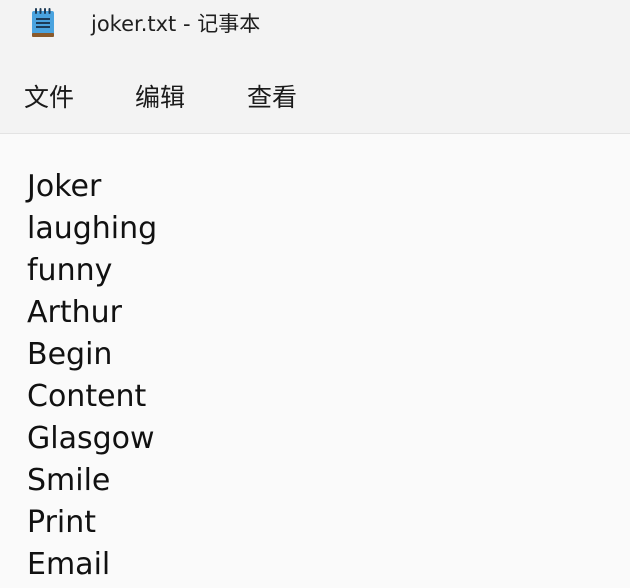 The width and height of the screenshot is (630, 588). I want to click on text-line: Begin, so click(70, 354).